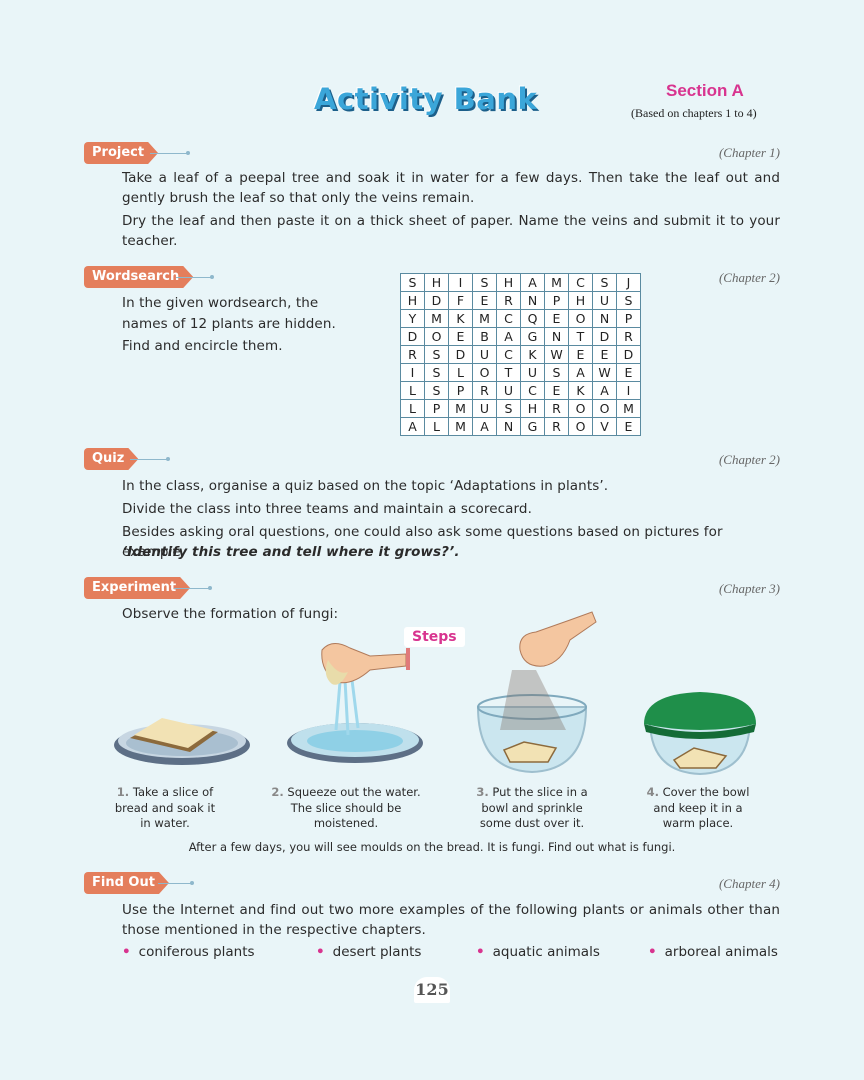  What do you see at coordinates (277, 792) in the screenshot?
I see `step-2-number: 2.` at bounding box center [277, 792].